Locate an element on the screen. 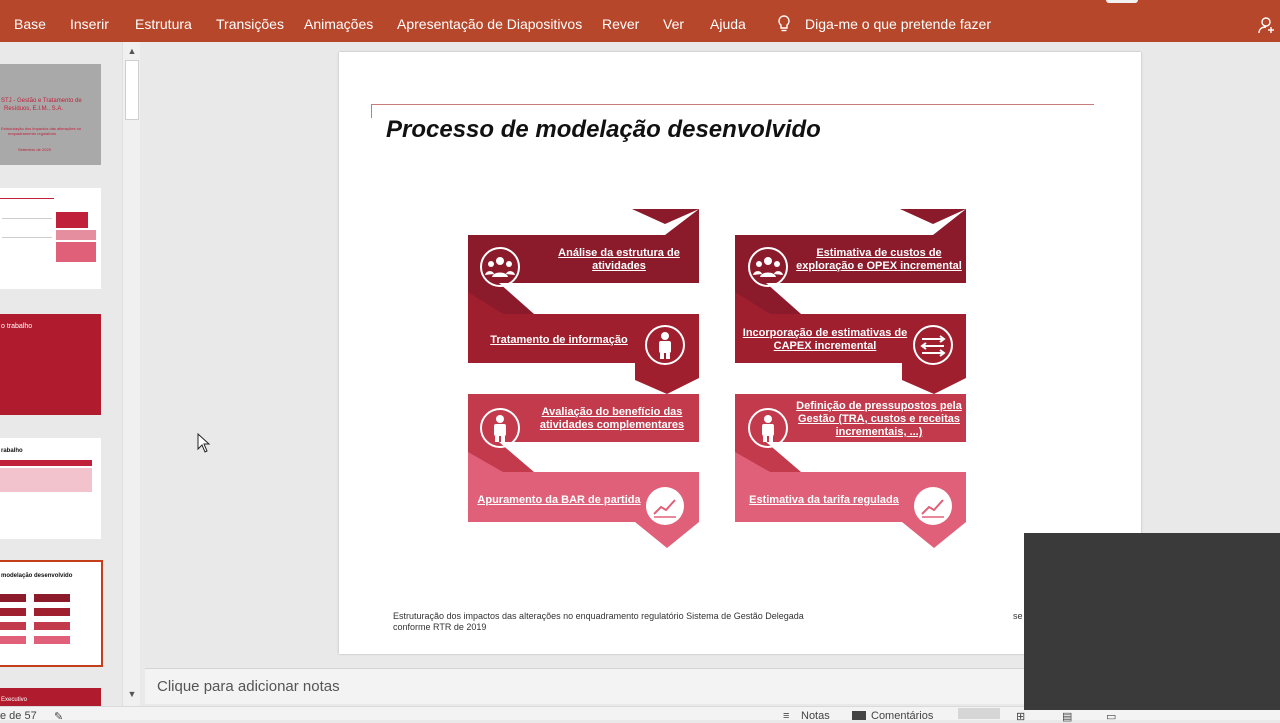  scroll-thumb is located at coordinates (132, 90).